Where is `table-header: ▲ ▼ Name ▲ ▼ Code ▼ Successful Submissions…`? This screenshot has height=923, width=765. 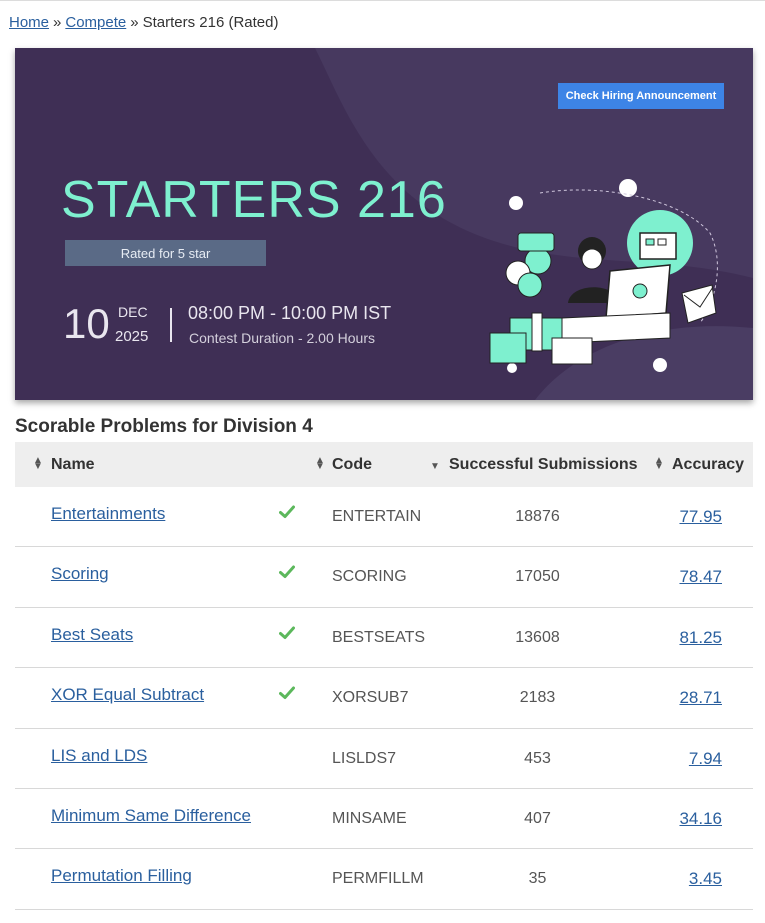 table-header: ▲ ▼ Name ▲ ▼ Code ▼ Successful Submissions… is located at coordinates (384, 464).